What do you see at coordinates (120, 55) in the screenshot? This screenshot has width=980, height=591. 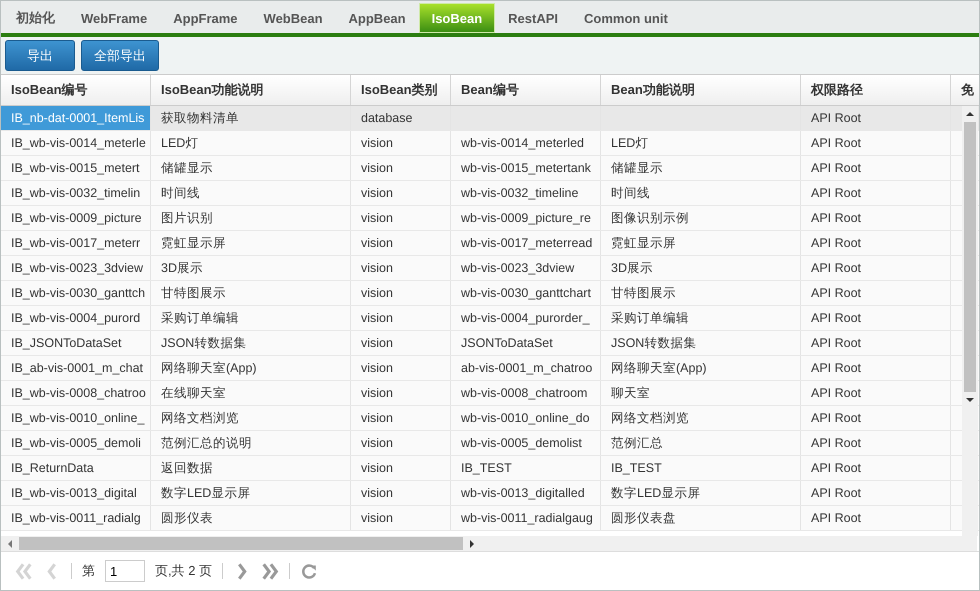 I see `export-button: 全部导出` at bounding box center [120, 55].